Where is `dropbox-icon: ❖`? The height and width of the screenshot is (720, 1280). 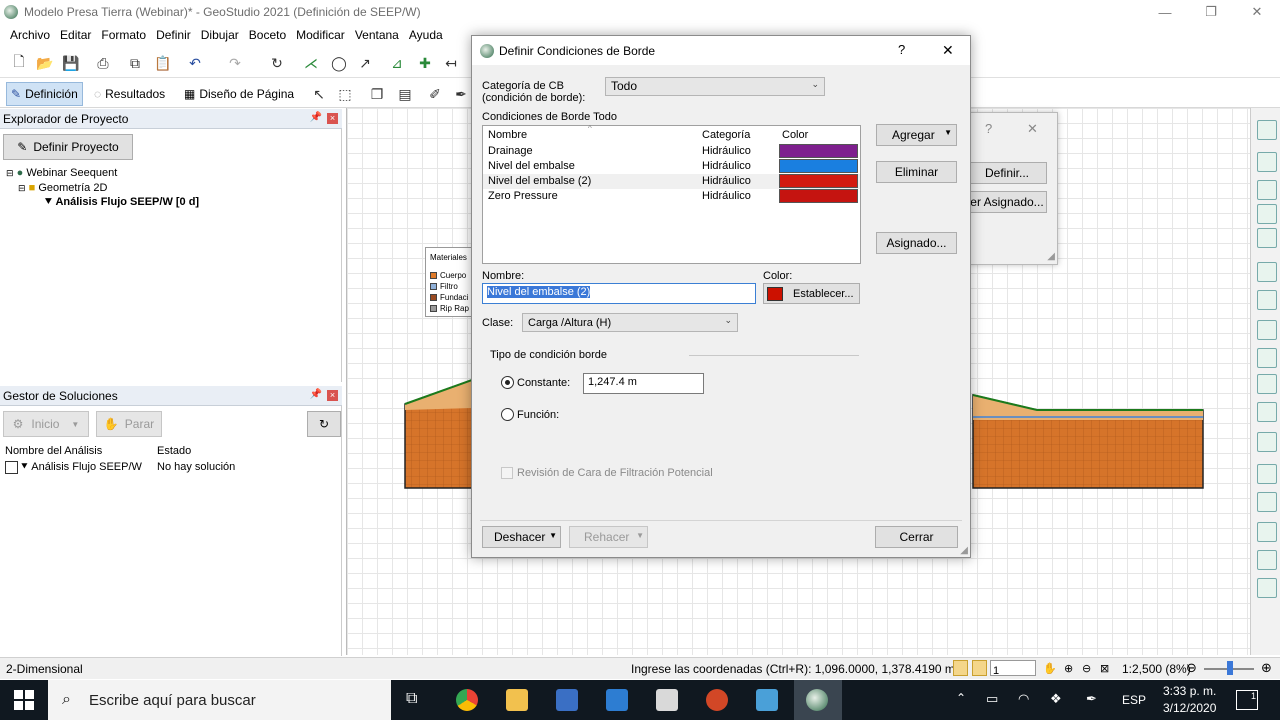
dropbox-icon: ❖ is located at coordinates (1056, 699).